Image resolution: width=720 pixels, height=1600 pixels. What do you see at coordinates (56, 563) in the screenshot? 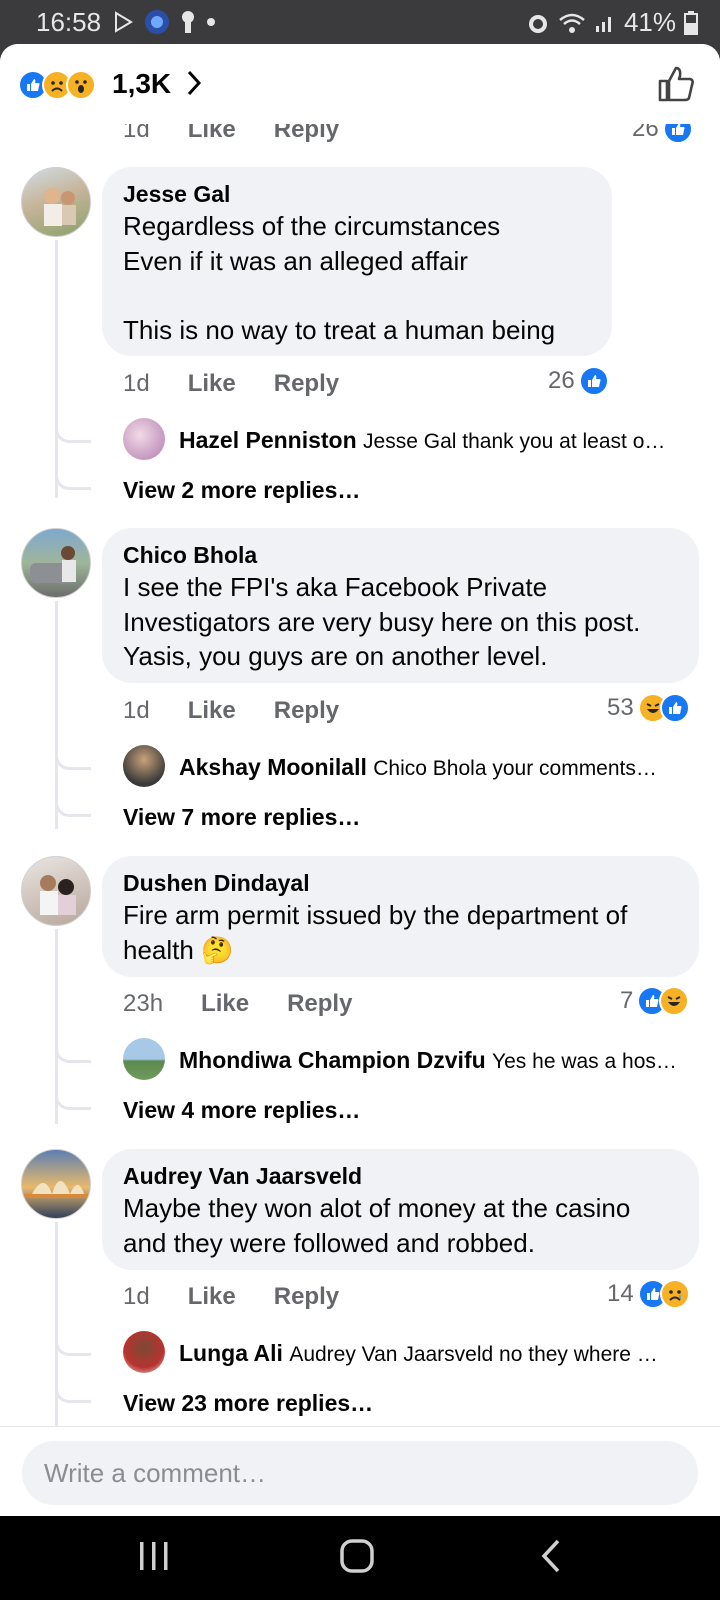
I see `avatar-chico-bhola` at bounding box center [56, 563].